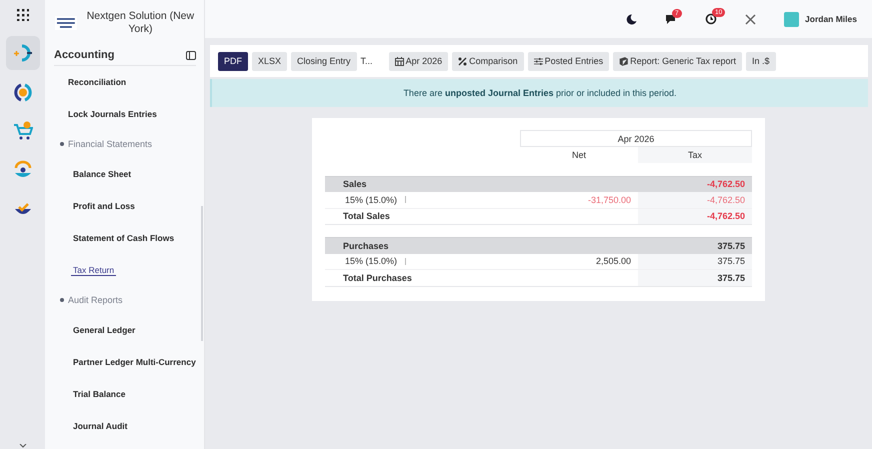  What do you see at coordinates (613, 261) in the screenshot?
I see `net-cell-text: 2,505.00` at bounding box center [613, 261].